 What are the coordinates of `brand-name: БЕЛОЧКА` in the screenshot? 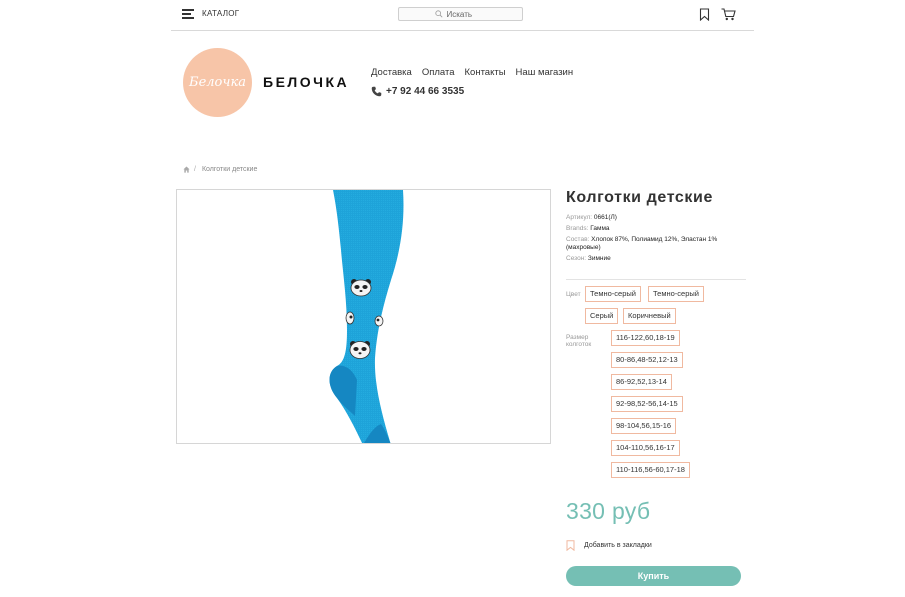 It's located at (306, 82).